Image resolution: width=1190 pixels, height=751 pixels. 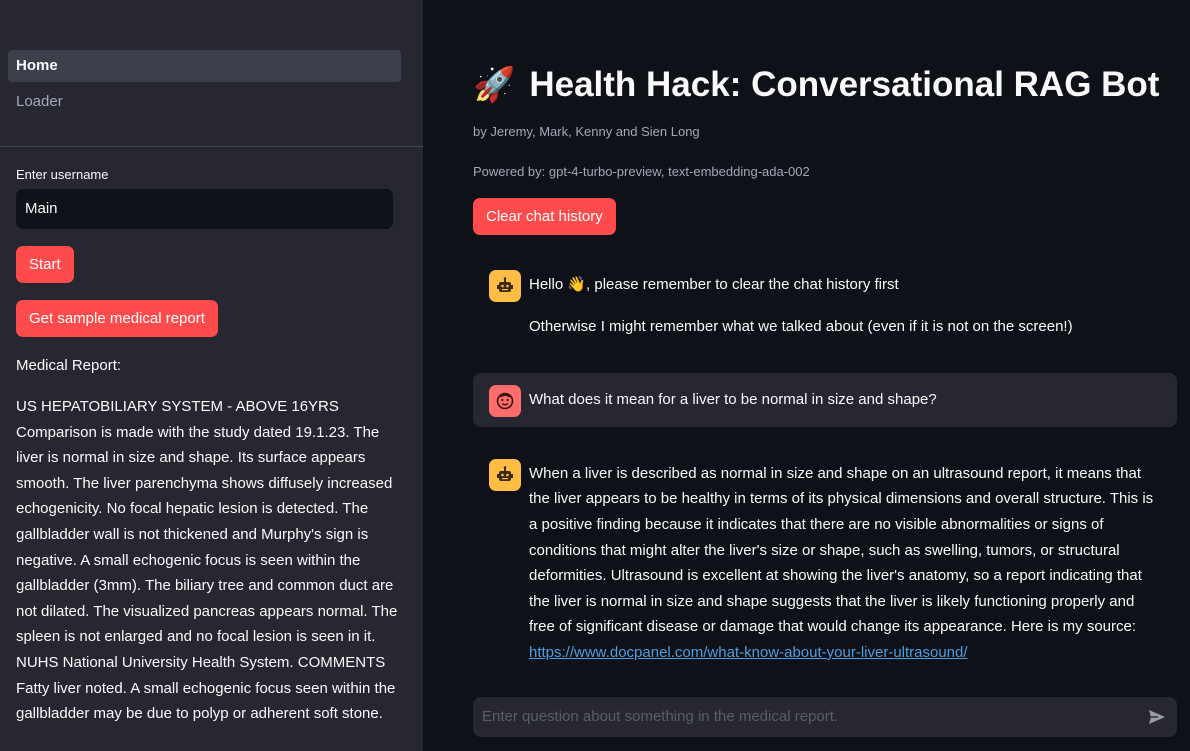 I want to click on page-title: 🚀 Health Hack: Conversational RAG Bot, so click(x=831, y=85).